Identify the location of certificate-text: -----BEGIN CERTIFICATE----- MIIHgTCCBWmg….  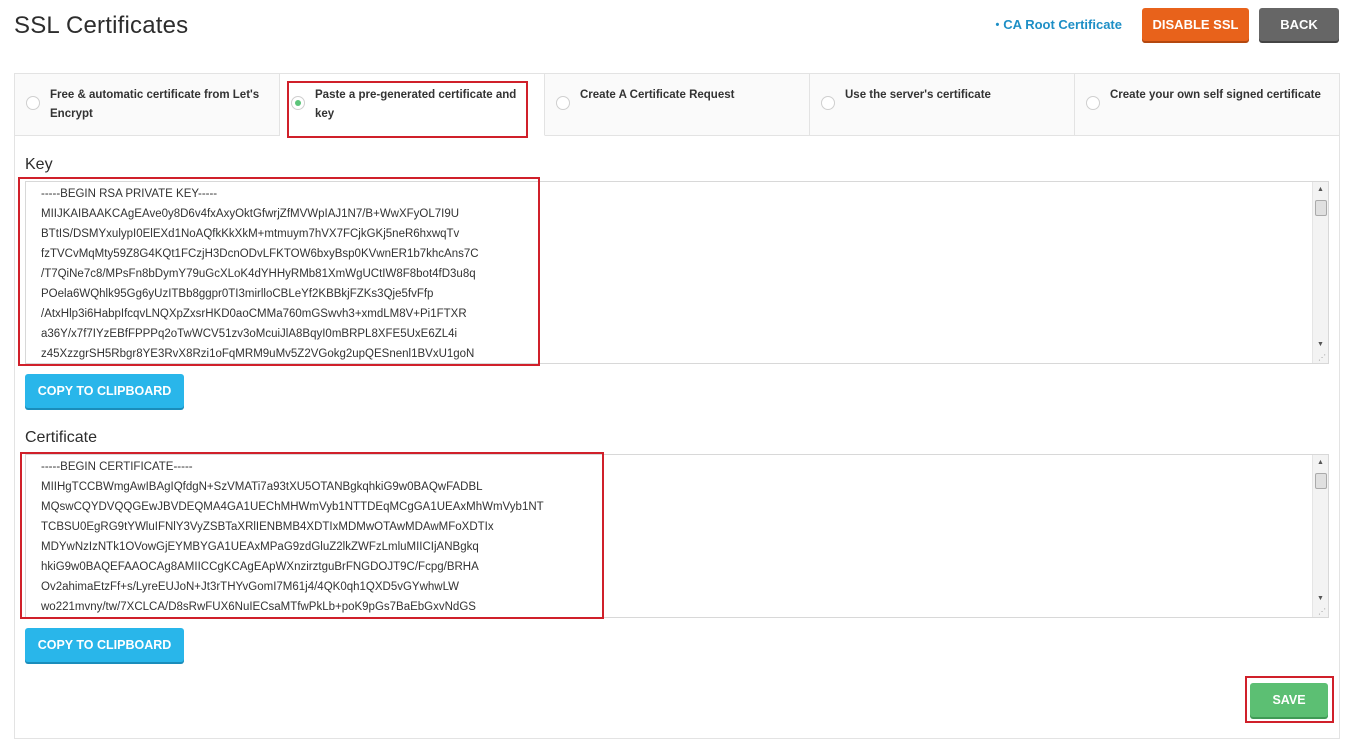
(292, 537).